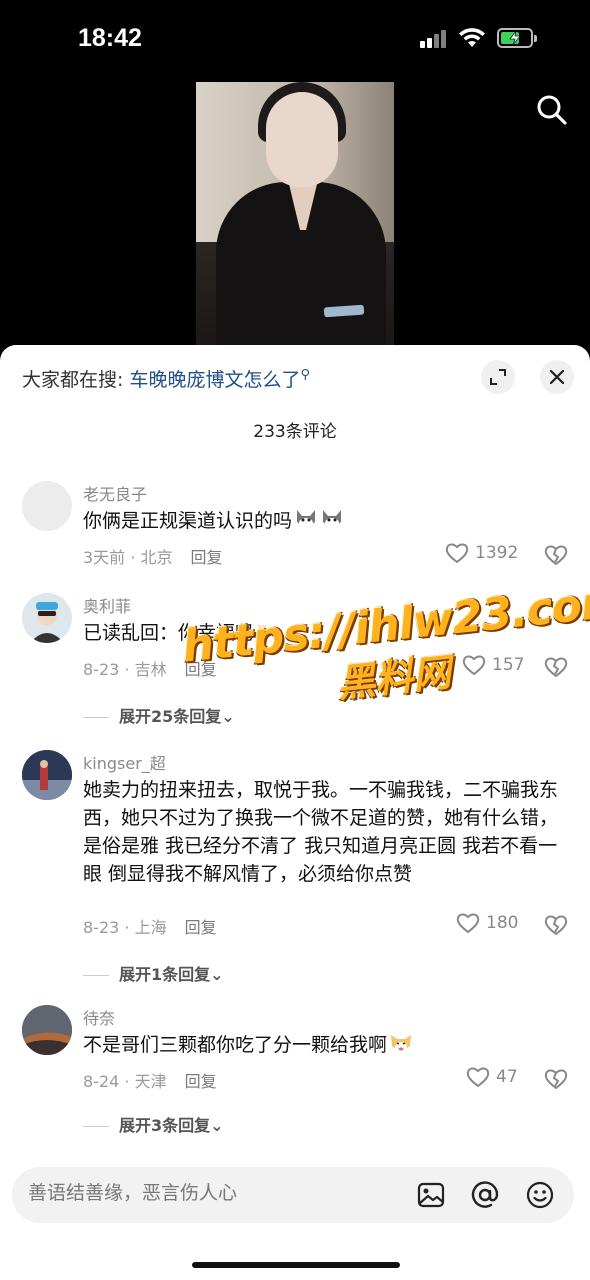  I want to click on comment-username: 老无良子, so click(115, 493).